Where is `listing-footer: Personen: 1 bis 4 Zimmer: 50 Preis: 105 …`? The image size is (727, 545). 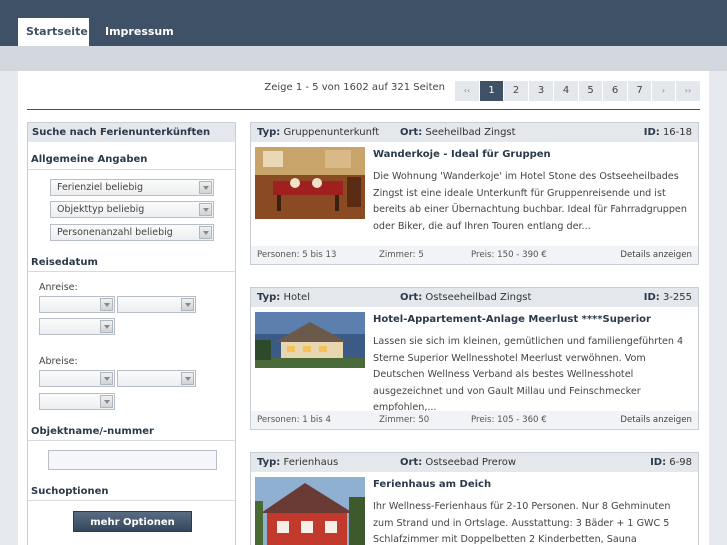
listing-footer: Personen: 1 bis 4 Zimmer: 50 Preis: 105 … is located at coordinates (474, 420).